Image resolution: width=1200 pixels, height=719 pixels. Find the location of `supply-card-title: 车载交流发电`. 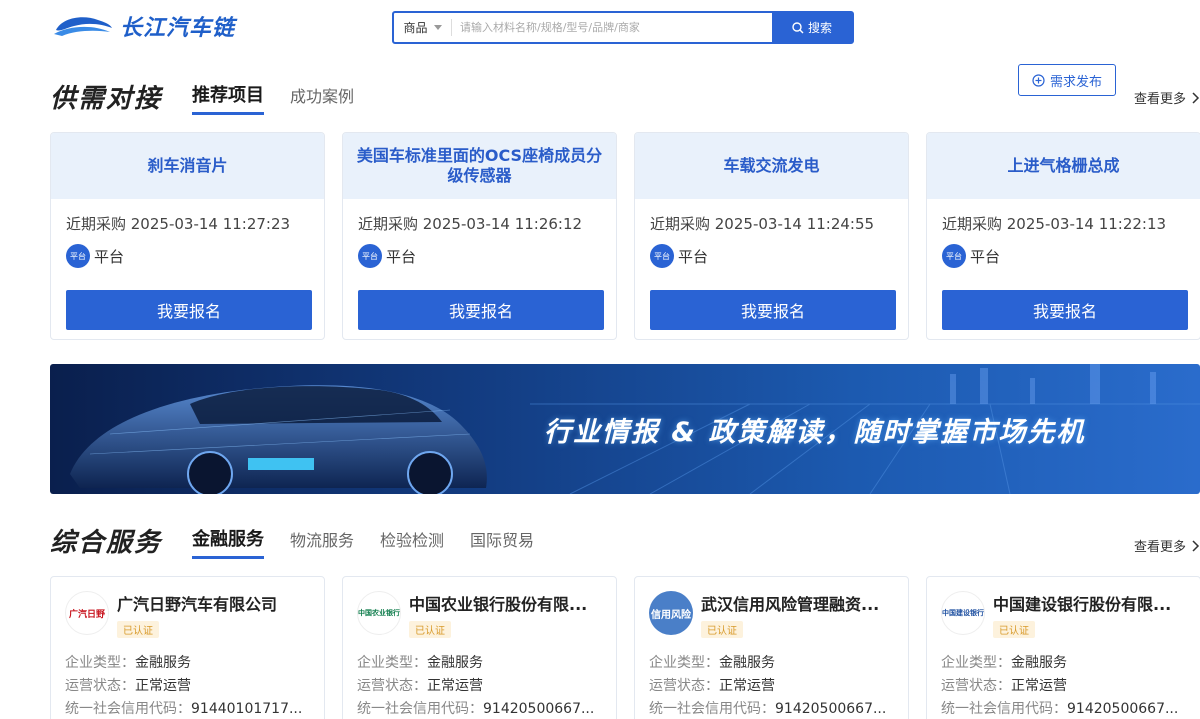

supply-card-title: 车载交流发电 is located at coordinates (771, 166).